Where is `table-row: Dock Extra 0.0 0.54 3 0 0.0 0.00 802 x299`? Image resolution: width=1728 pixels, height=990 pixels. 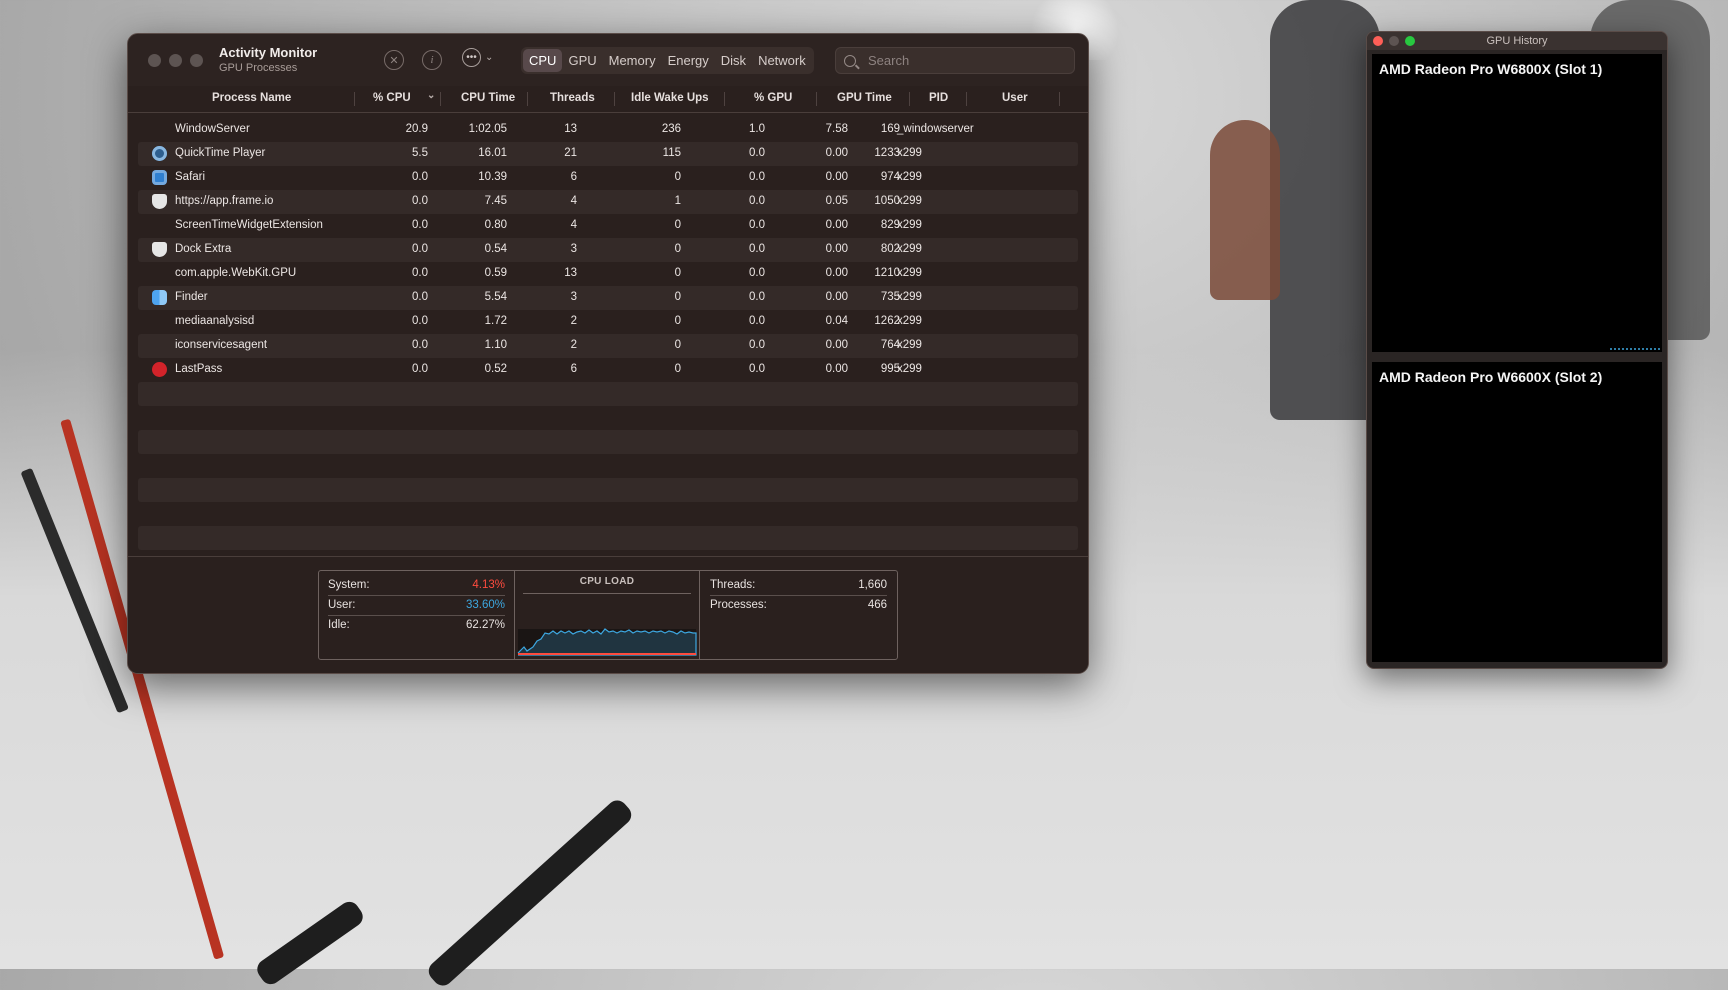 table-row: Dock Extra 0.0 0.54 3 0 0.0 0.00 802 x299 is located at coordinates (608, 250).